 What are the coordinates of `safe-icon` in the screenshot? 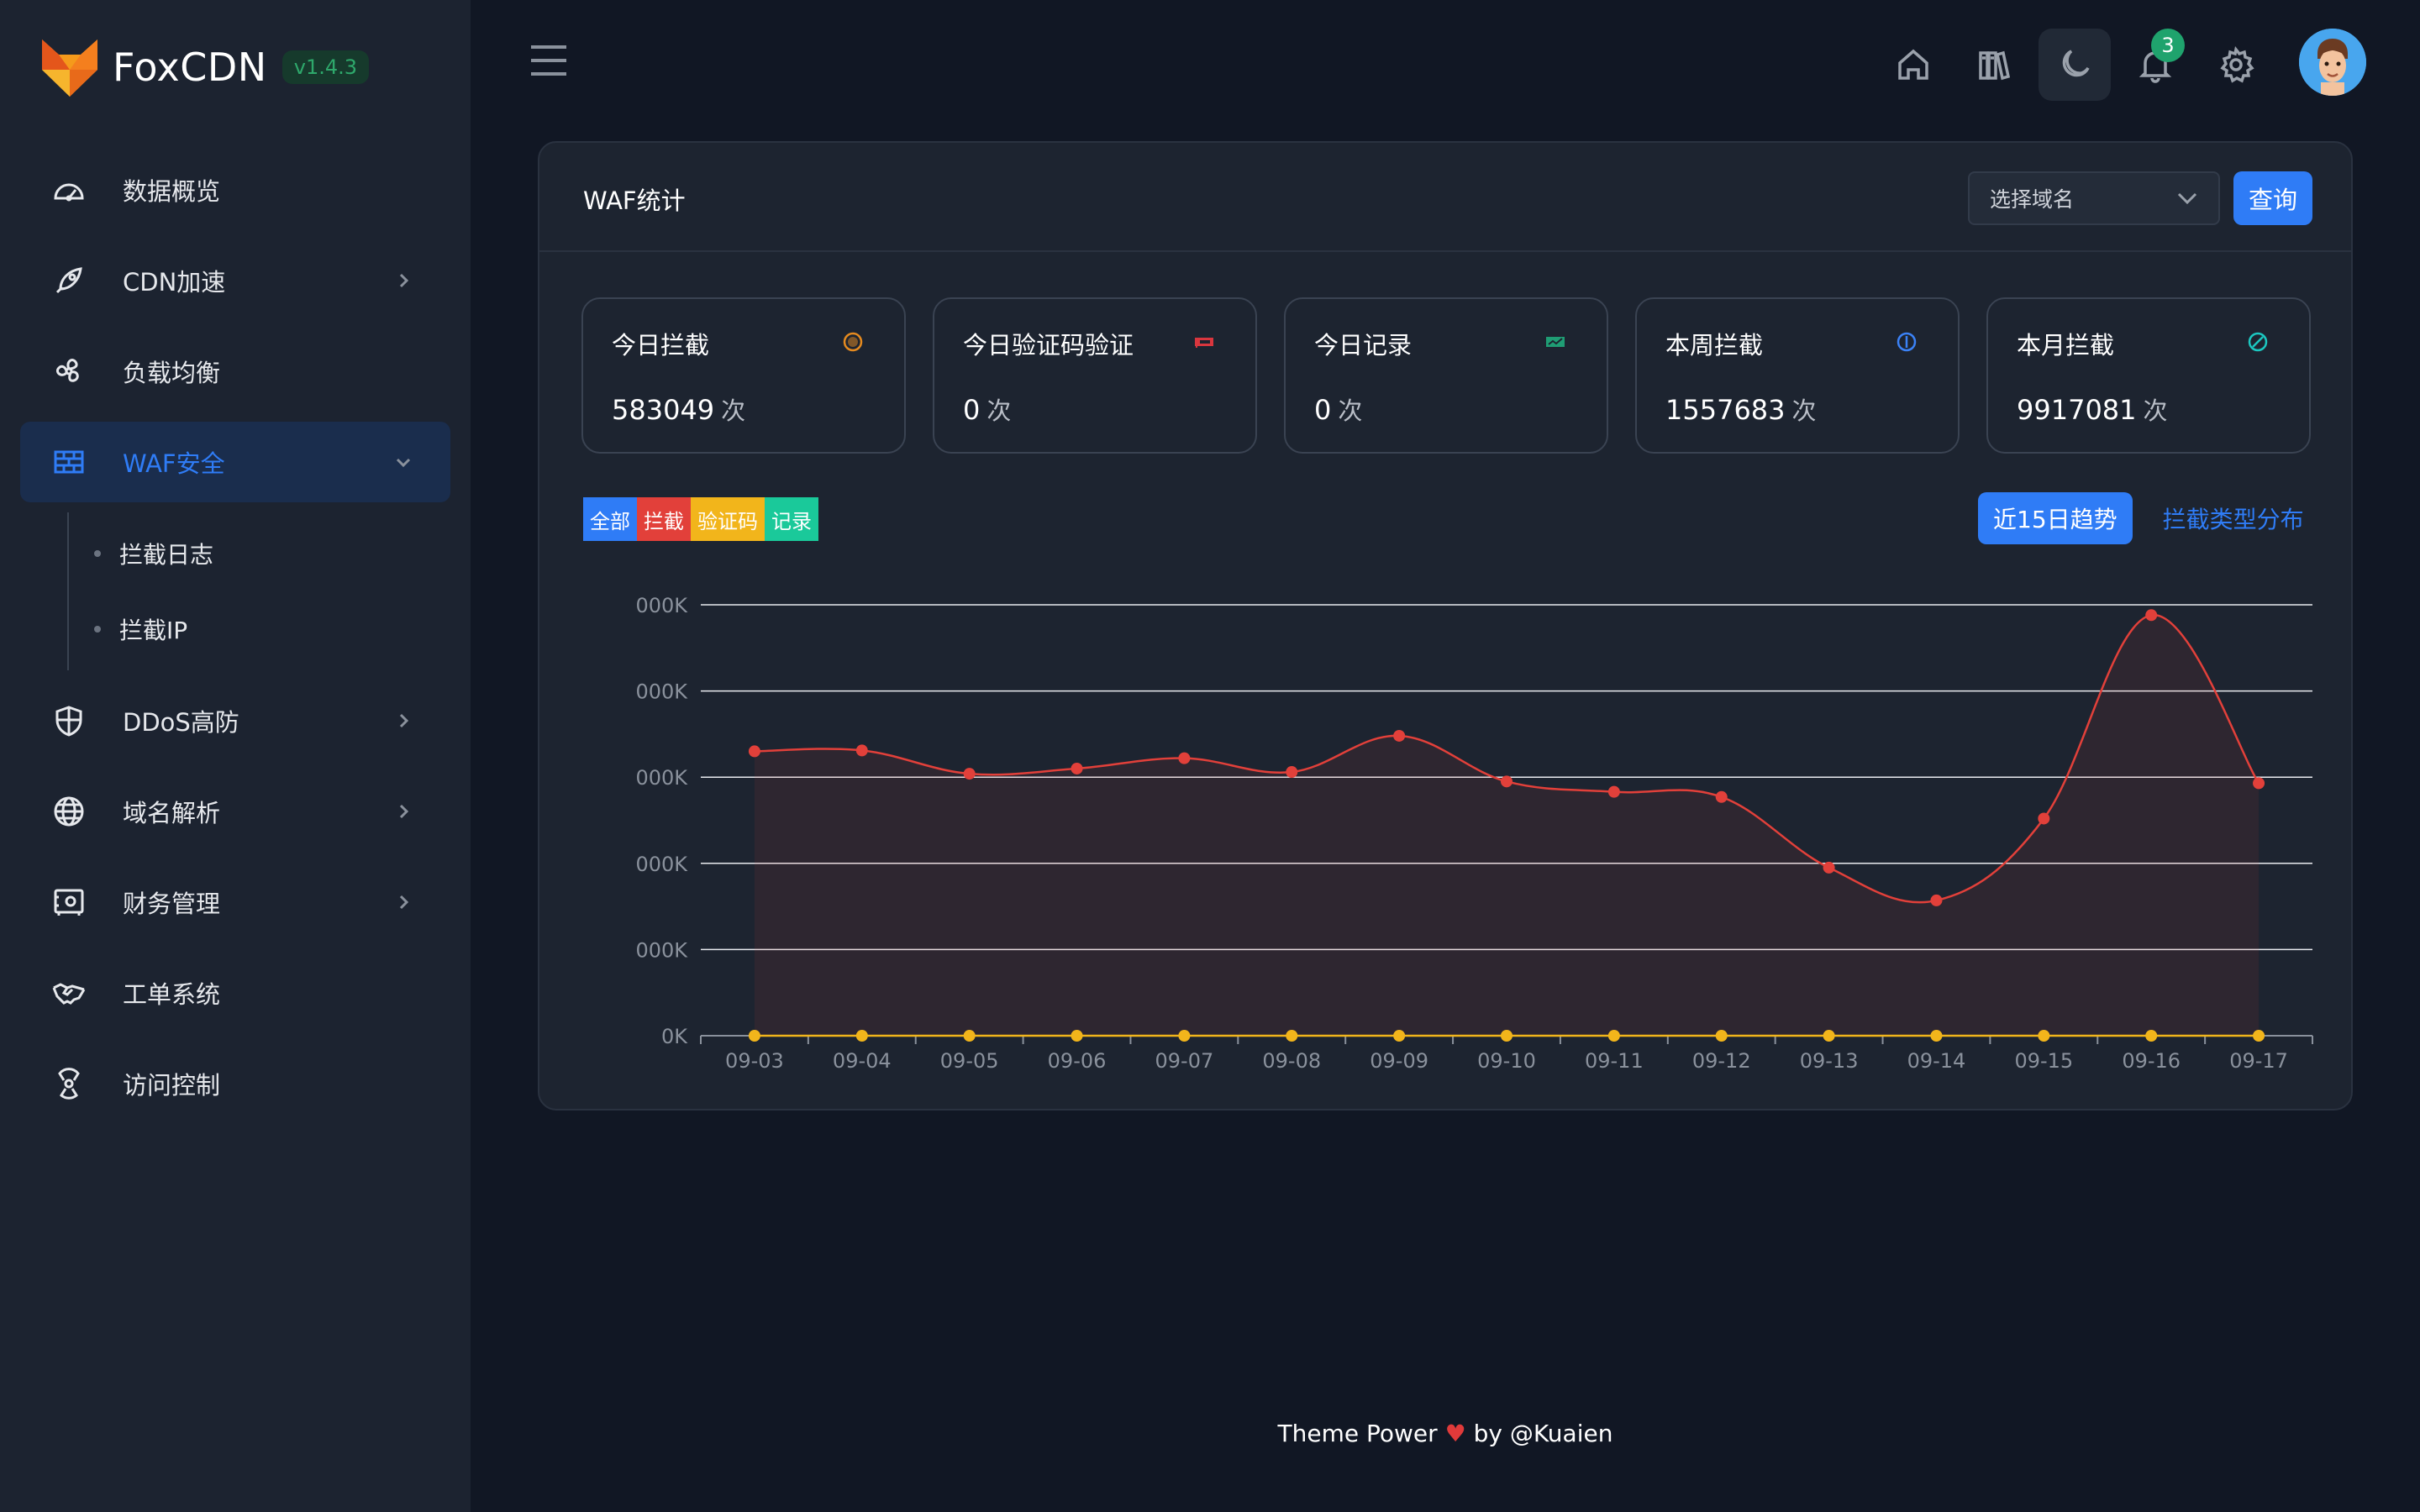 It's located at (69, 902).